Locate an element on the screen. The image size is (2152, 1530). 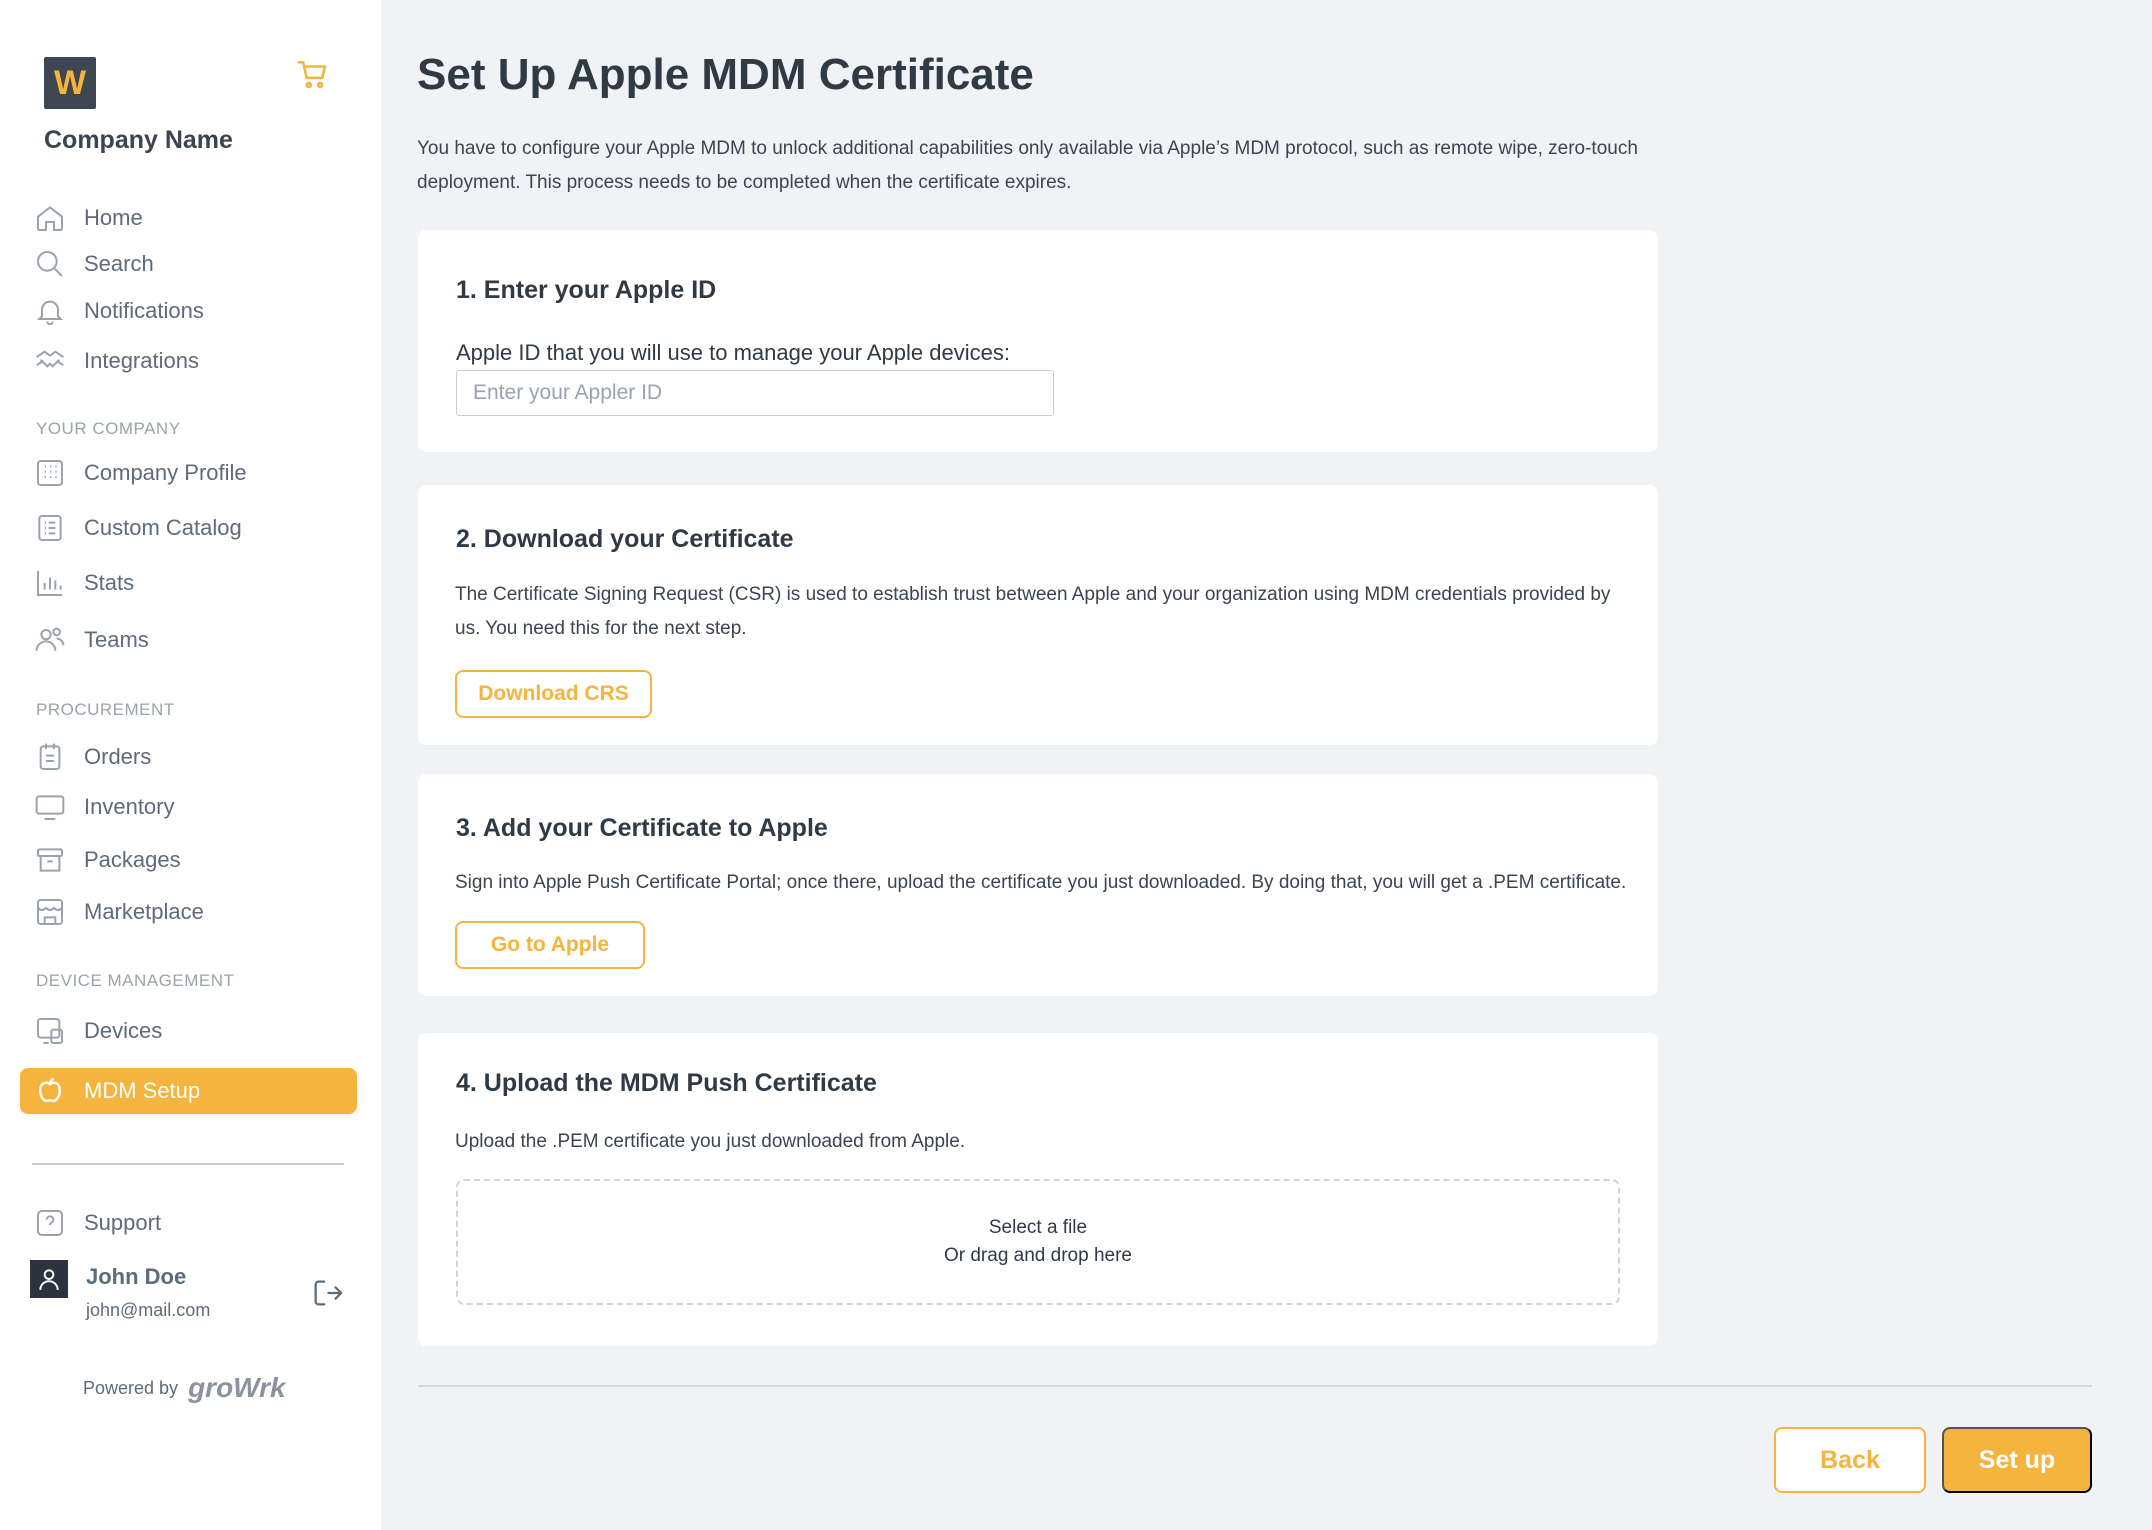
user-email: john@mail.com is located at coordinates (148, 1310).